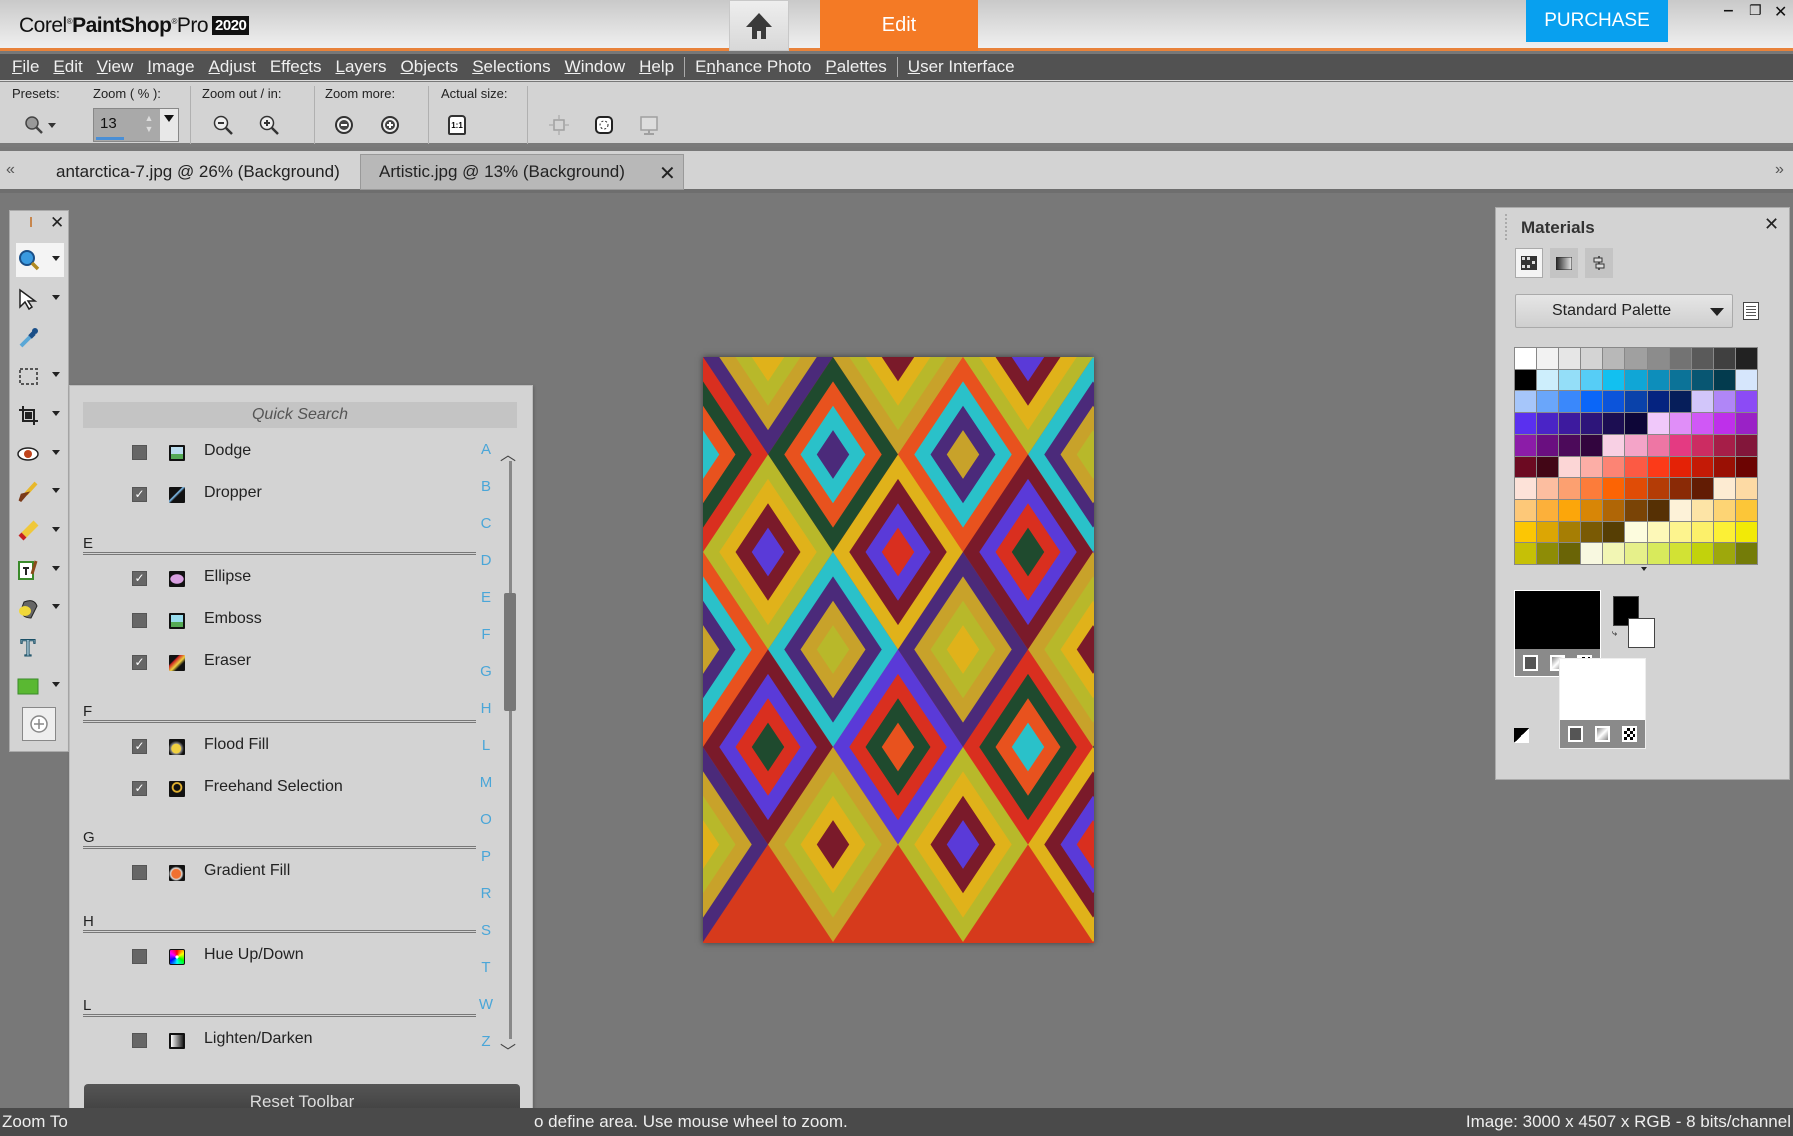 The image size is (1793, 1136). I want to click on zoom-percent-input: 13 ▲ ▼, so click(136, 125).